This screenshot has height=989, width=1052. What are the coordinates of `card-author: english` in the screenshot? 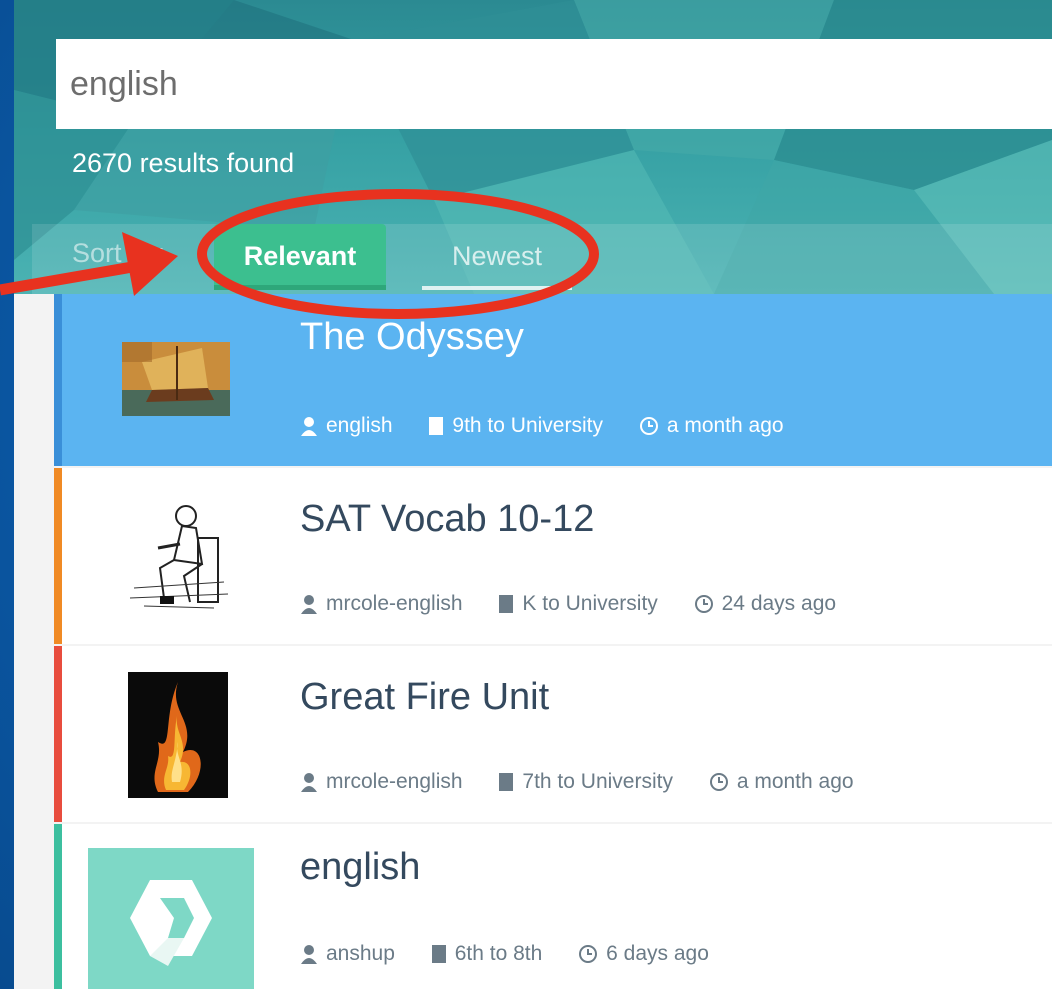 It's located at (359, 426).